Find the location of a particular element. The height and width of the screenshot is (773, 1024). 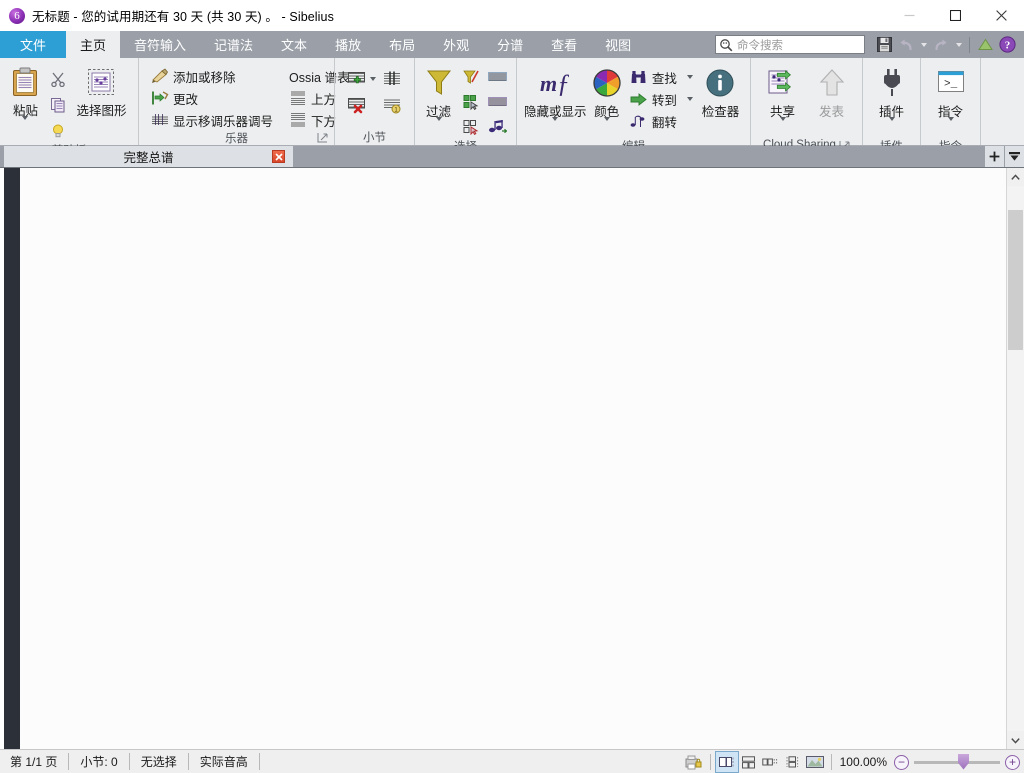

select-notes-button is located at coordinates (497, 127).